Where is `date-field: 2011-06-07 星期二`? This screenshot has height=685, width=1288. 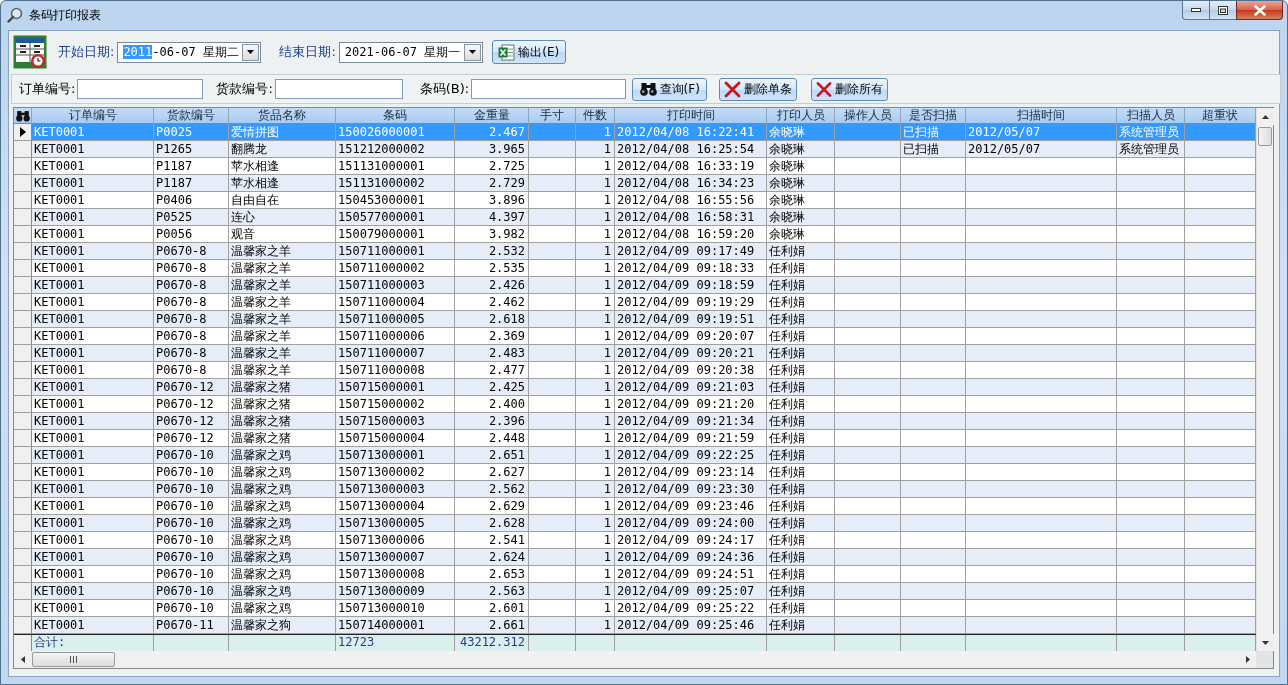 date-field: 2011-06-07 星期二 is located at coordinates (189, 52).